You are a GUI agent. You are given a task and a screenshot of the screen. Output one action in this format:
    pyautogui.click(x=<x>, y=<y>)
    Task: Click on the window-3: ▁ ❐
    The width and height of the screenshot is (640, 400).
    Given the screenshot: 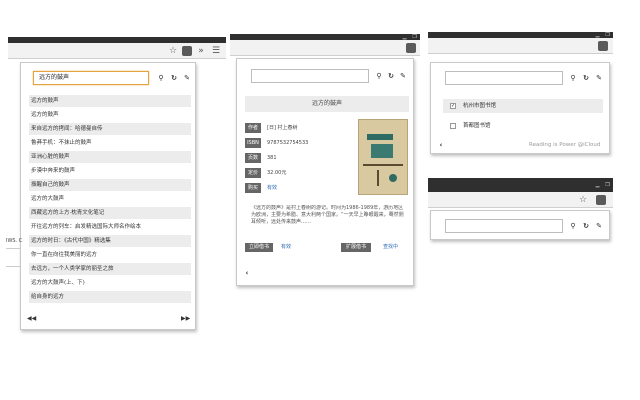 What is the action you would take?
    pyautogui.click(x=520, y=43)
    